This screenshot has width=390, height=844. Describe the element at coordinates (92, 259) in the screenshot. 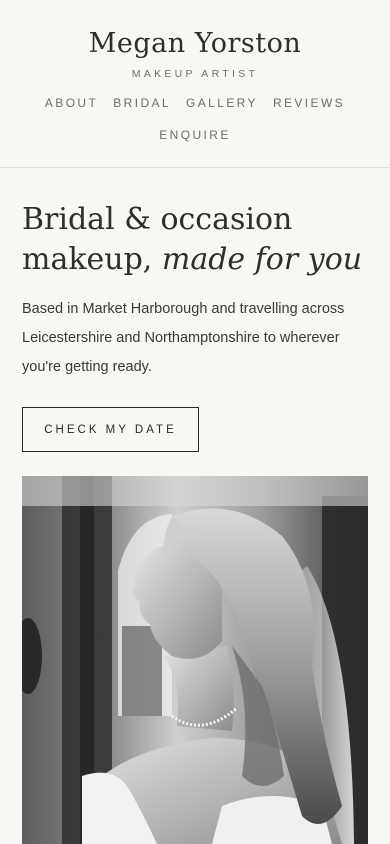

I see `hero-title-line2: makeup,` at that location.